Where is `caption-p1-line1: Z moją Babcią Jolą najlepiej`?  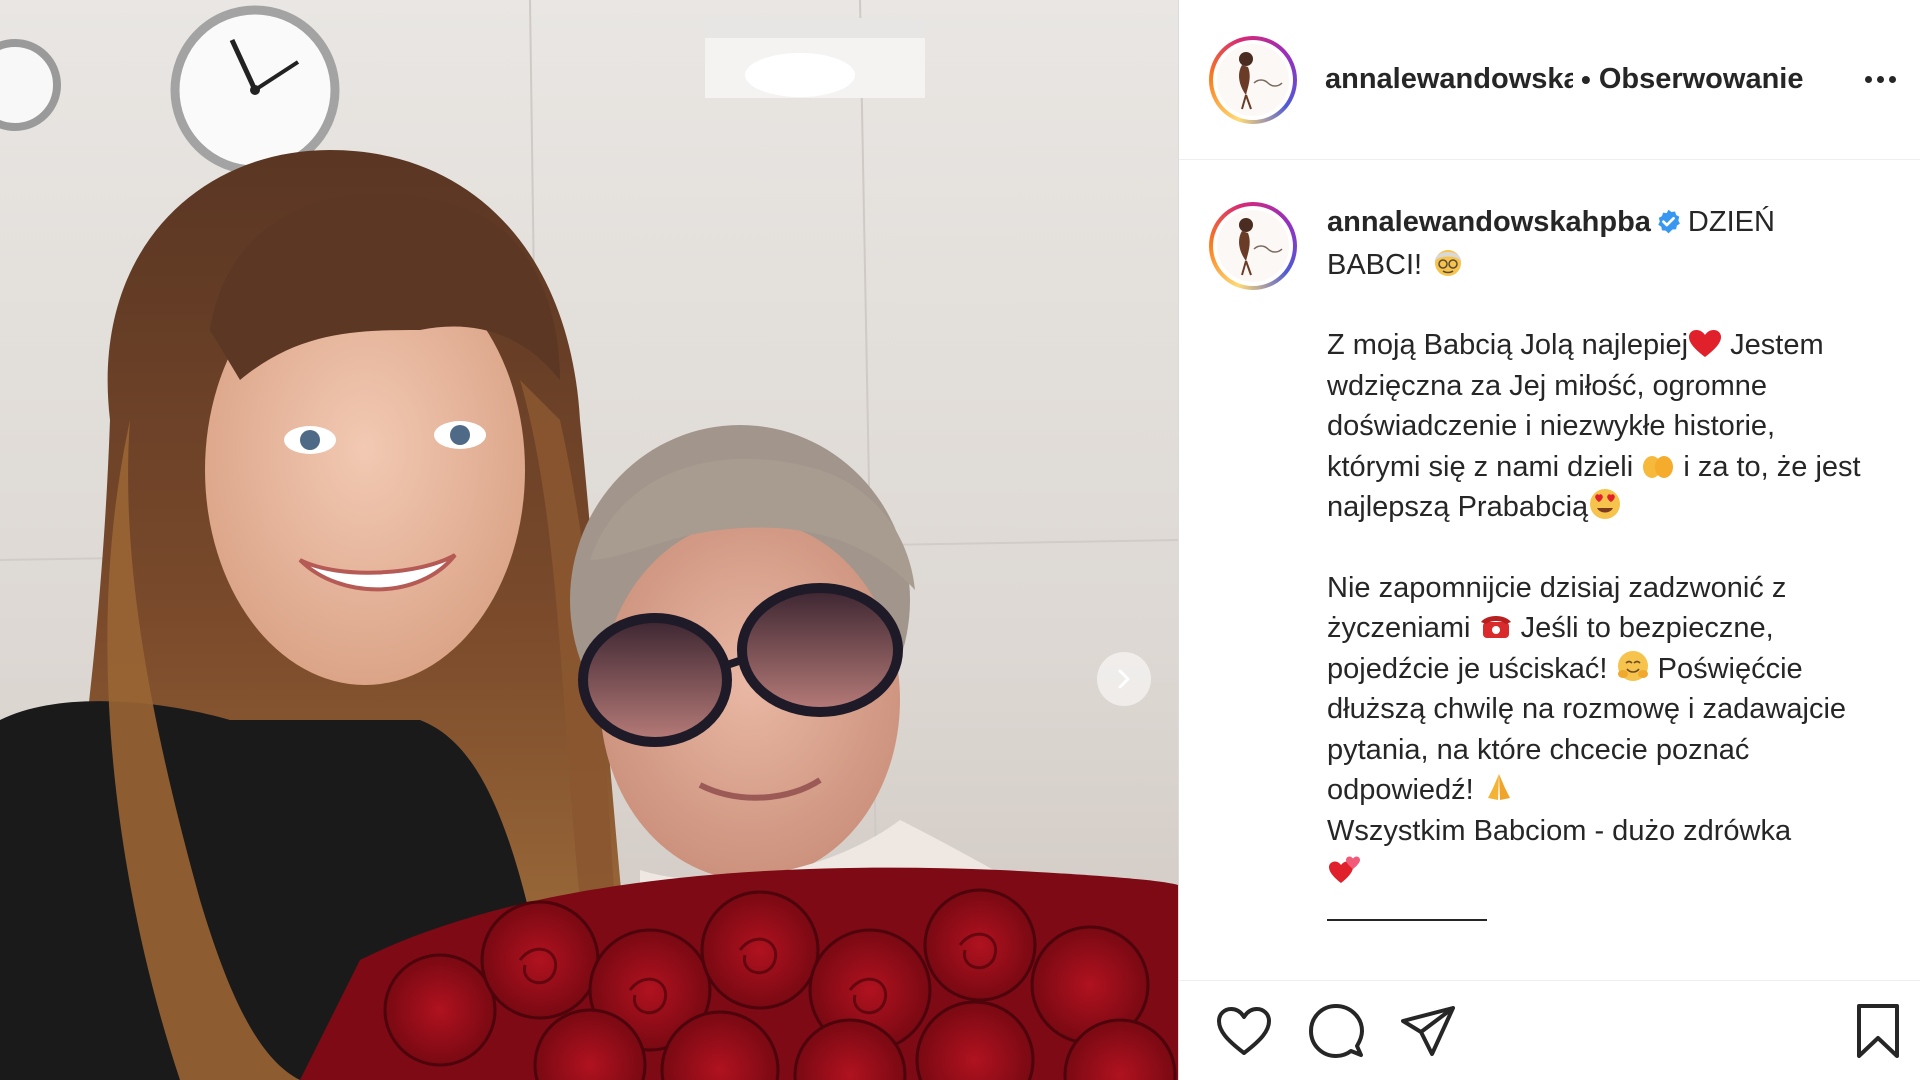 caption-p1-line1: Z moją Babcią Jolą najlepiej is located at coordinates (1508, 345).